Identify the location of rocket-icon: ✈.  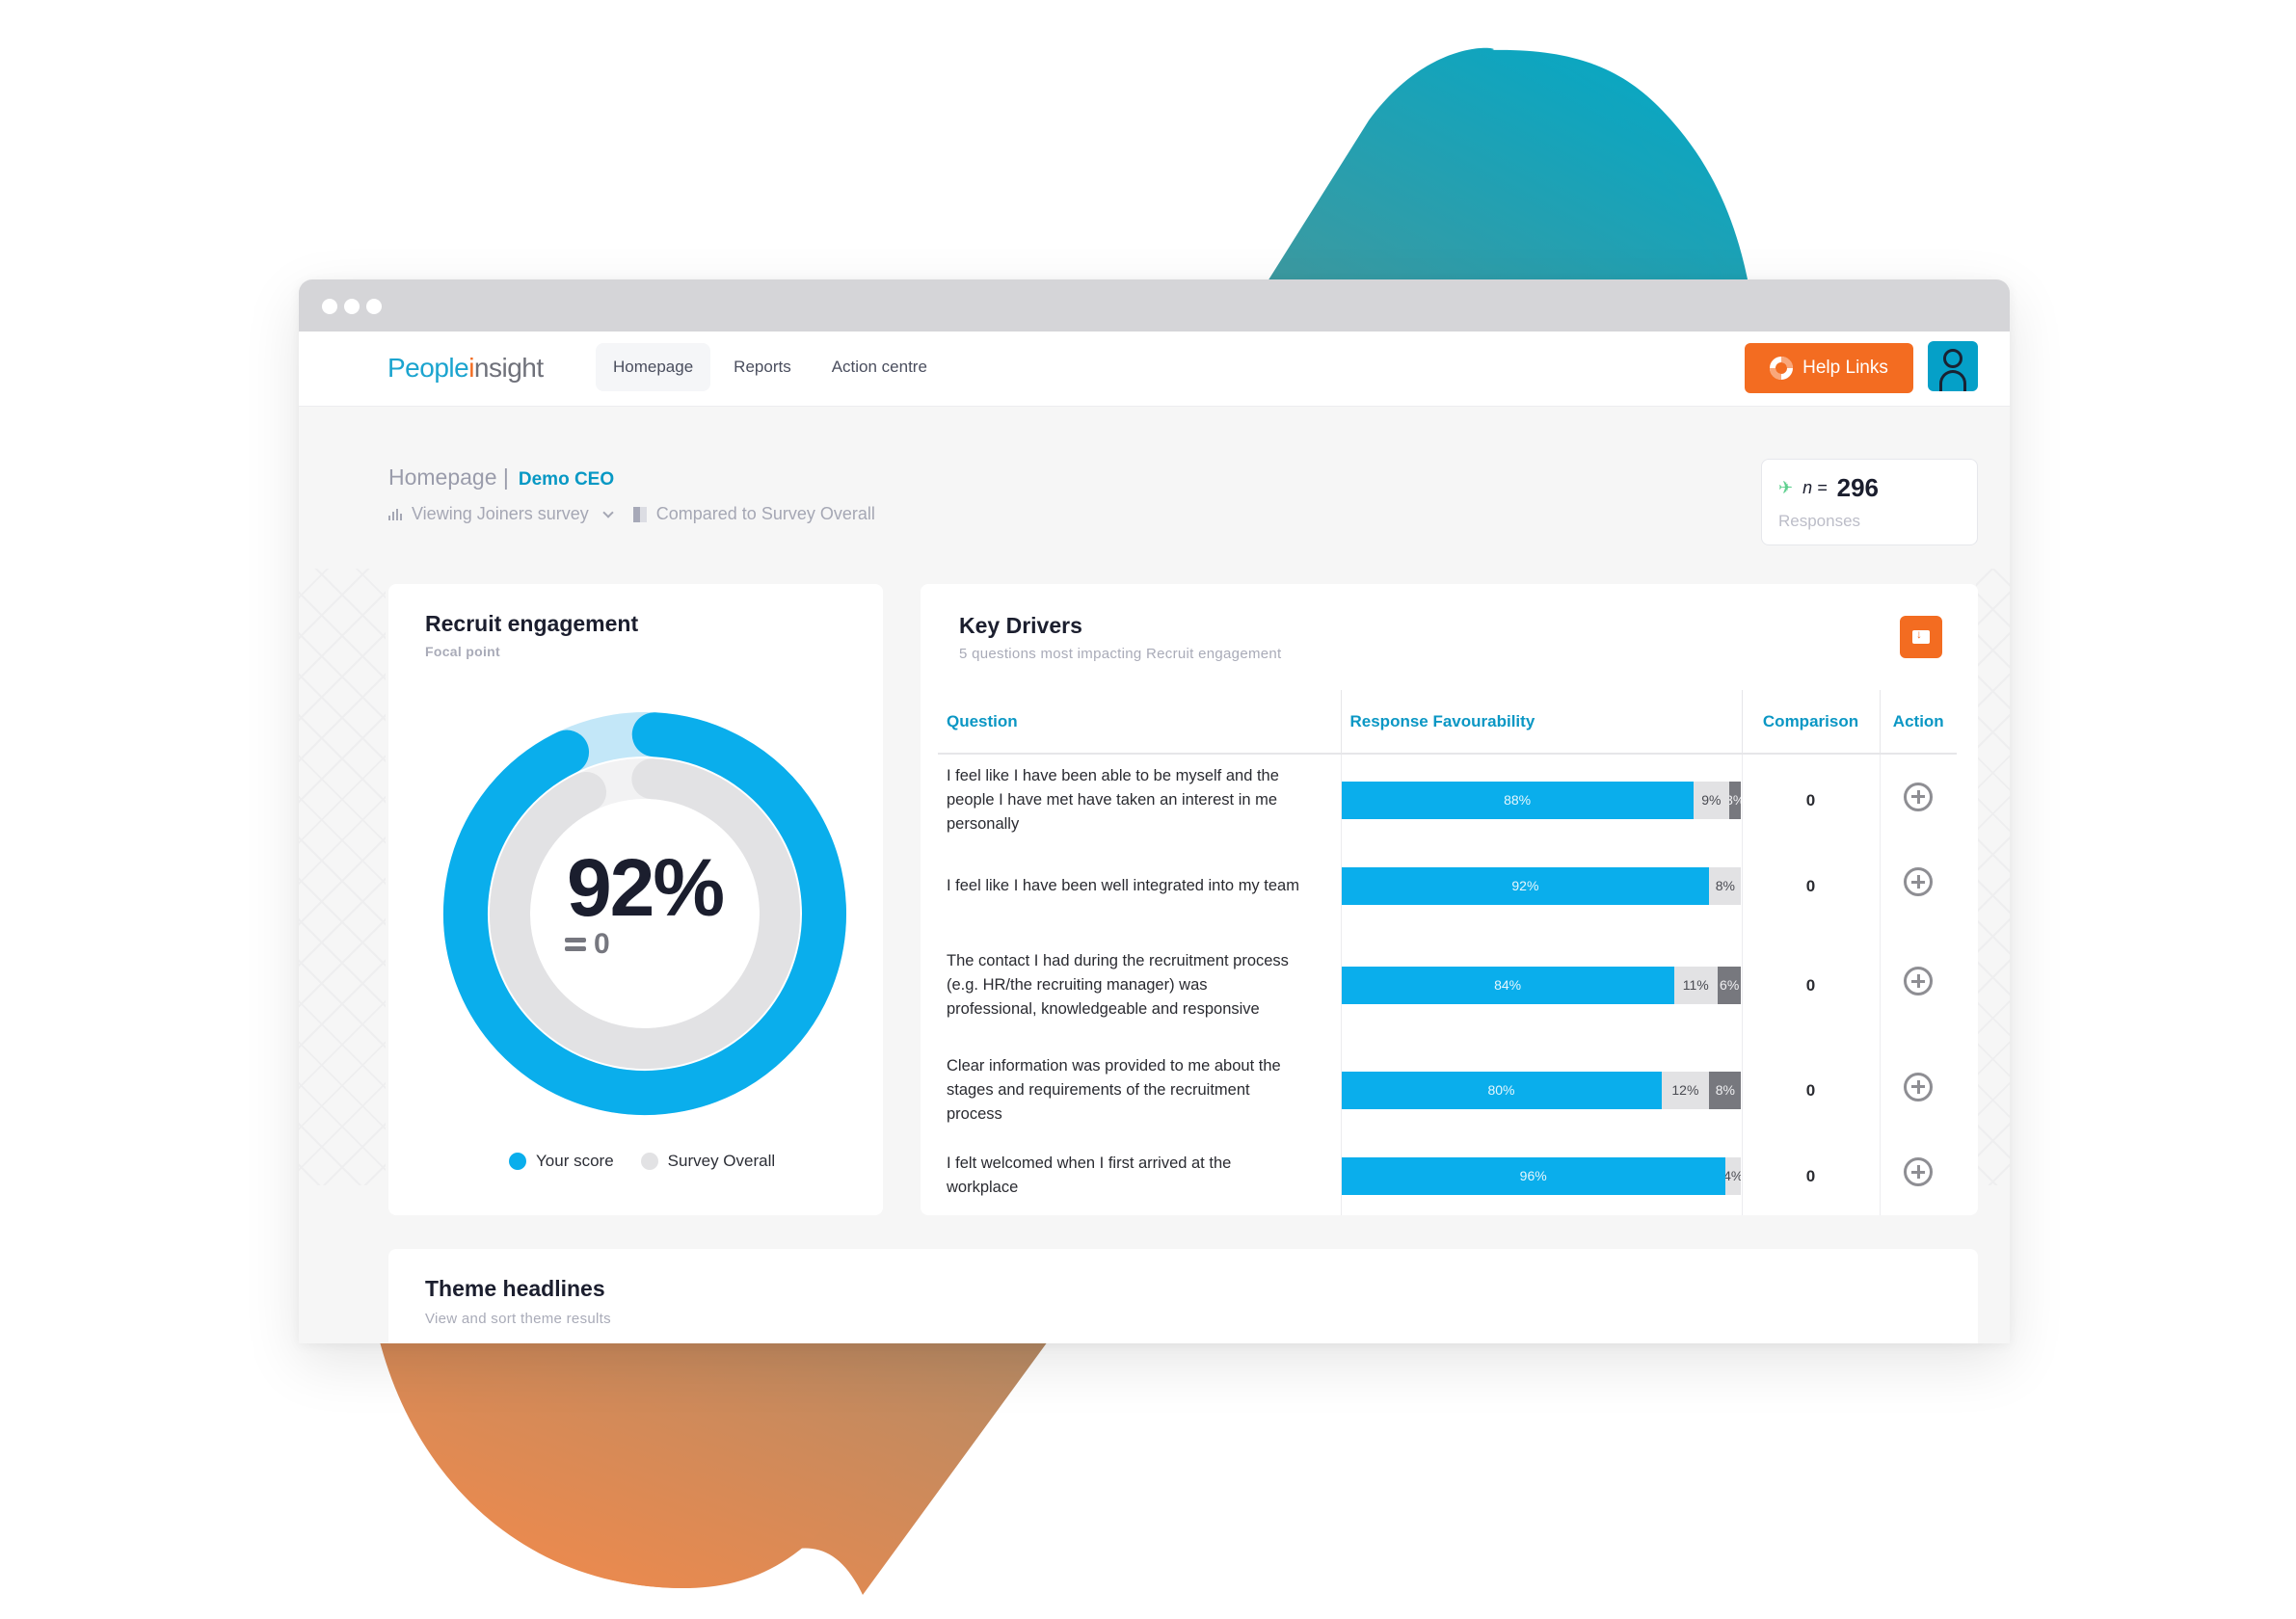
(1786, 487).